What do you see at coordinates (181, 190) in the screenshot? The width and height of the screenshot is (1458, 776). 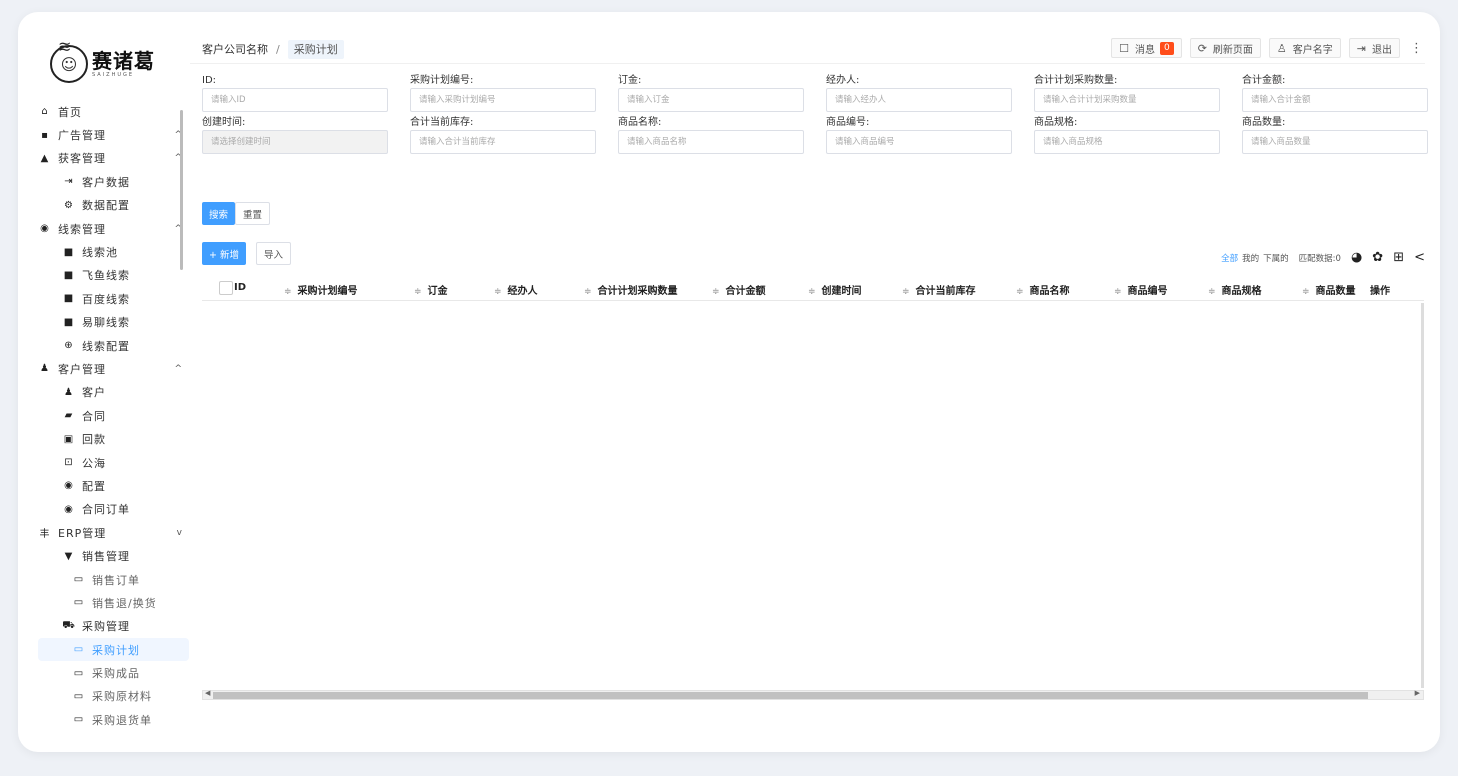 I see `sidebar-scrollbar` at bounding box center [181, 190].